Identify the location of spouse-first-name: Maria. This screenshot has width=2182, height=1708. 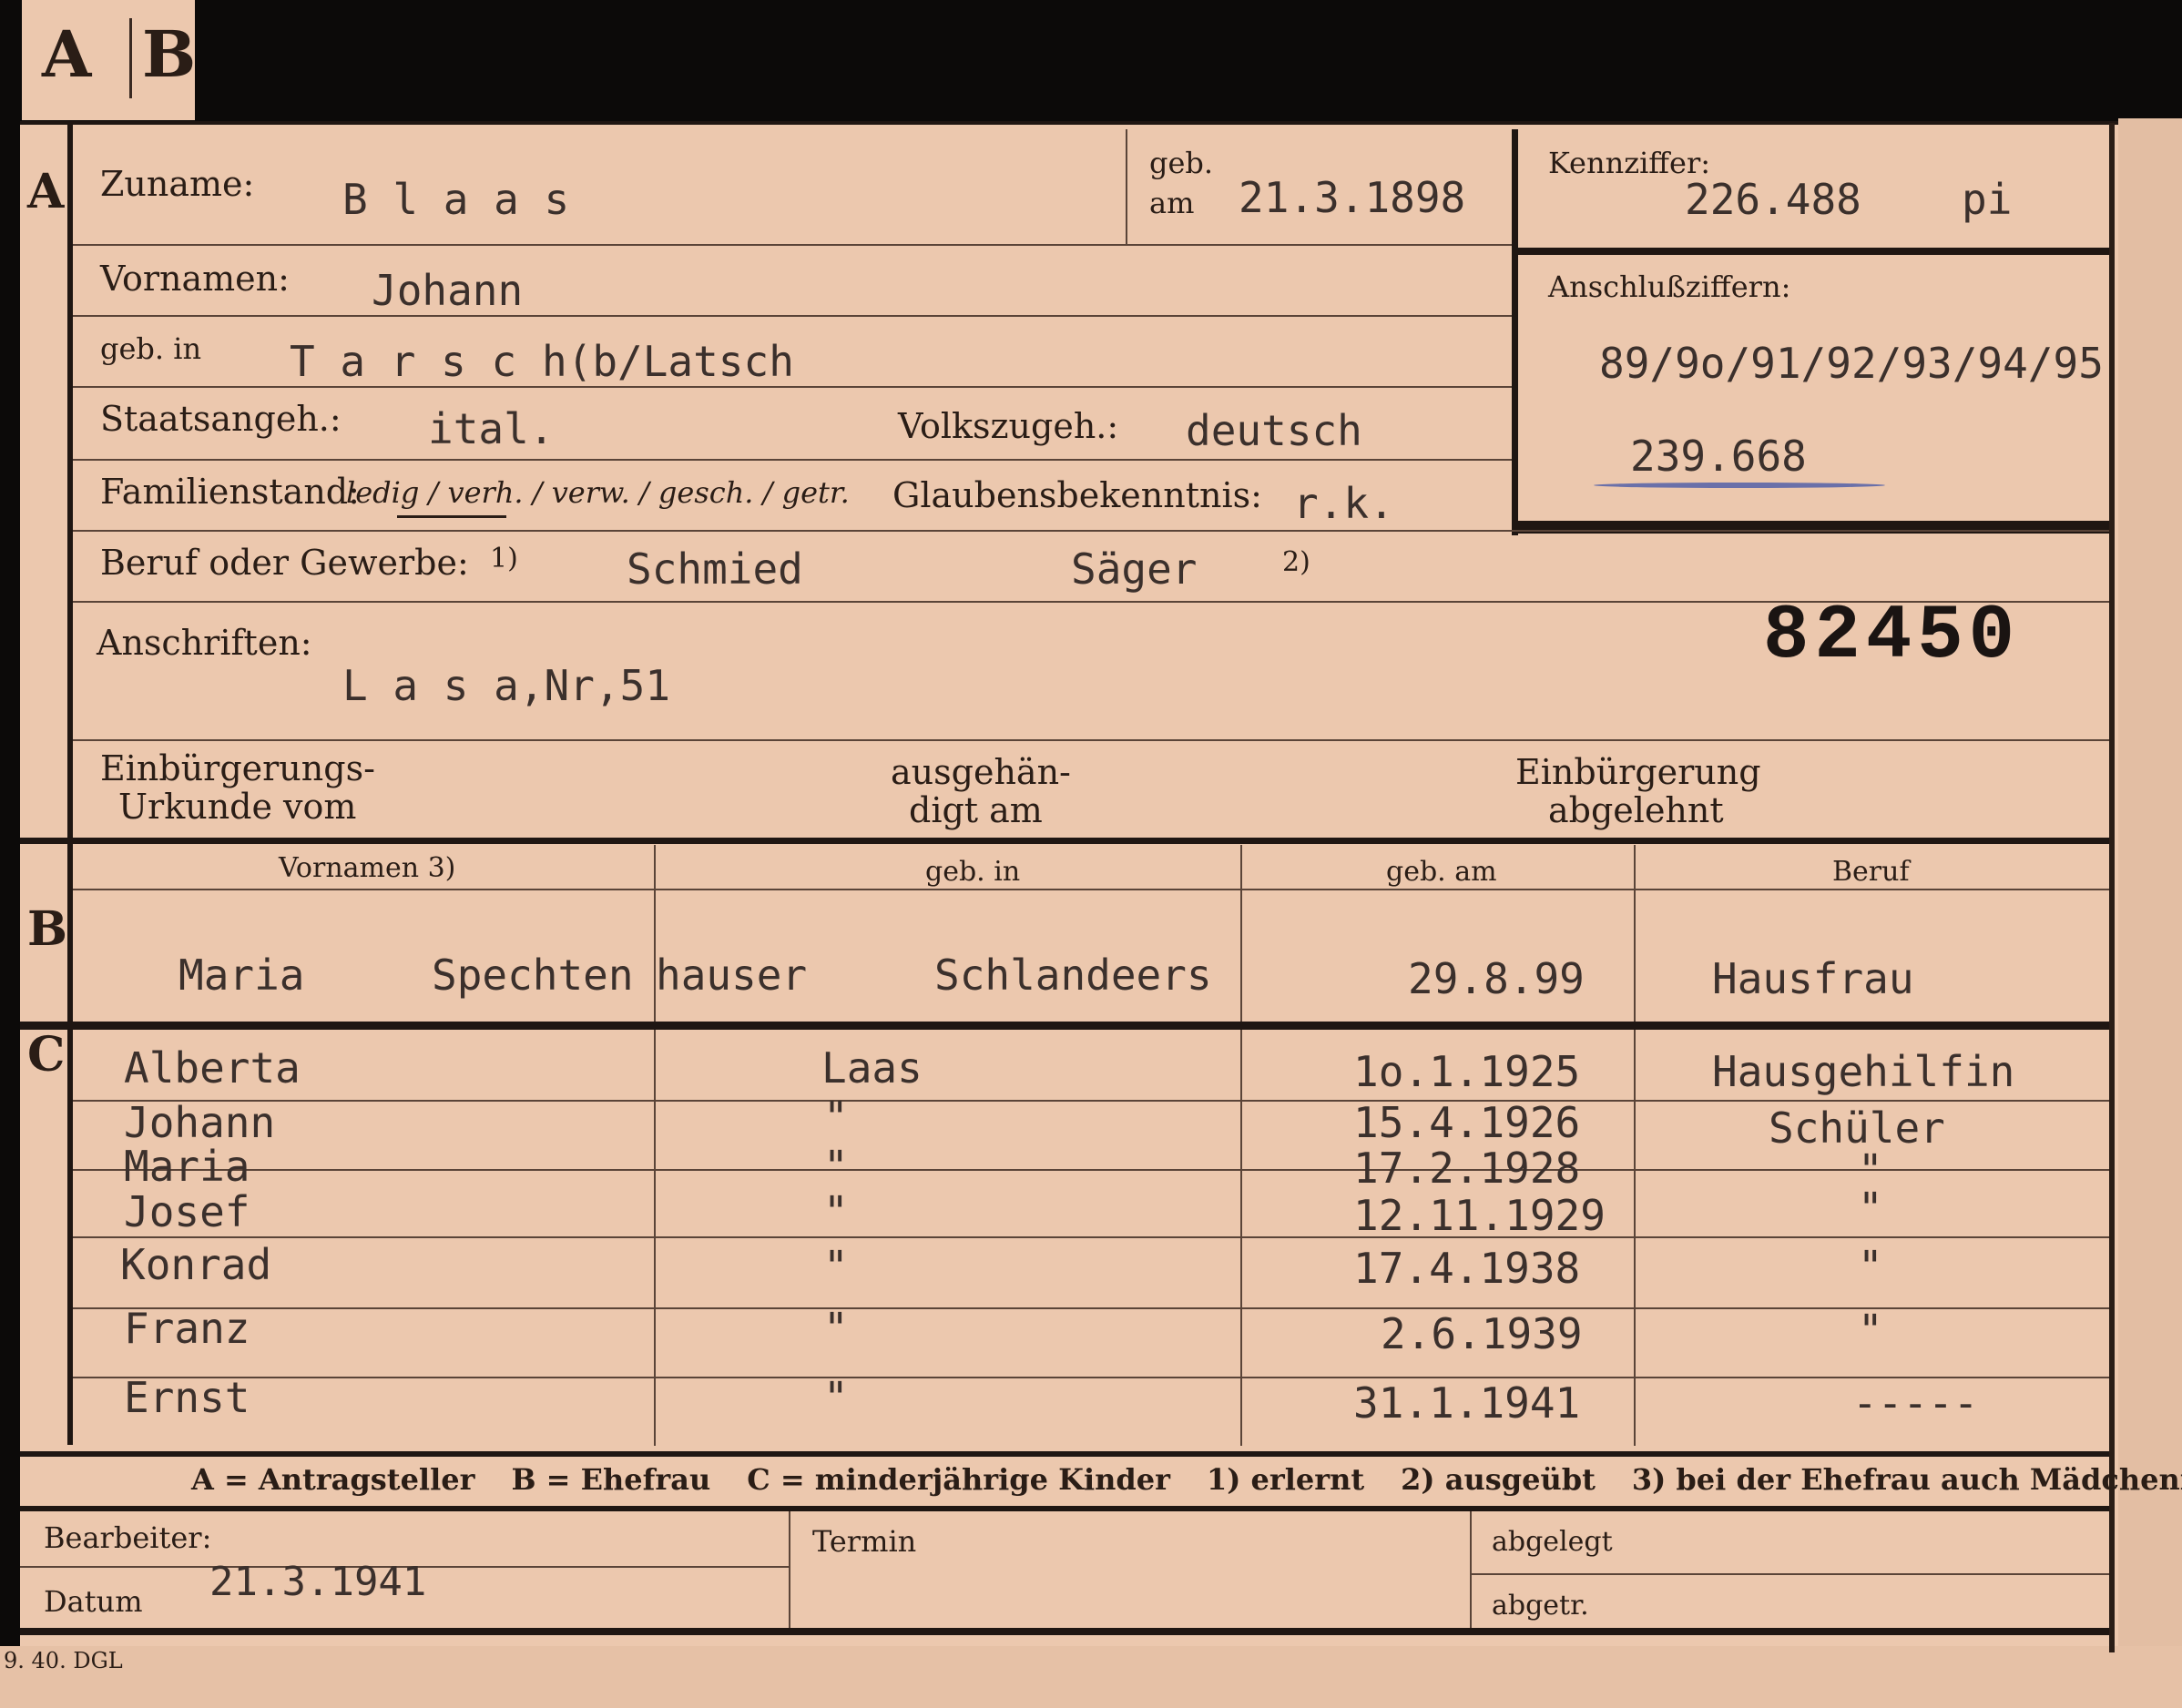
(242, 976).